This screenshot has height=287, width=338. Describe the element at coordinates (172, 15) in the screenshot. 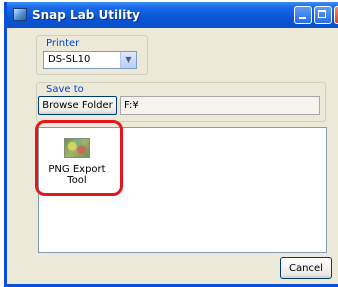

I see `title-bar: Snap Lab Utility` at that location.